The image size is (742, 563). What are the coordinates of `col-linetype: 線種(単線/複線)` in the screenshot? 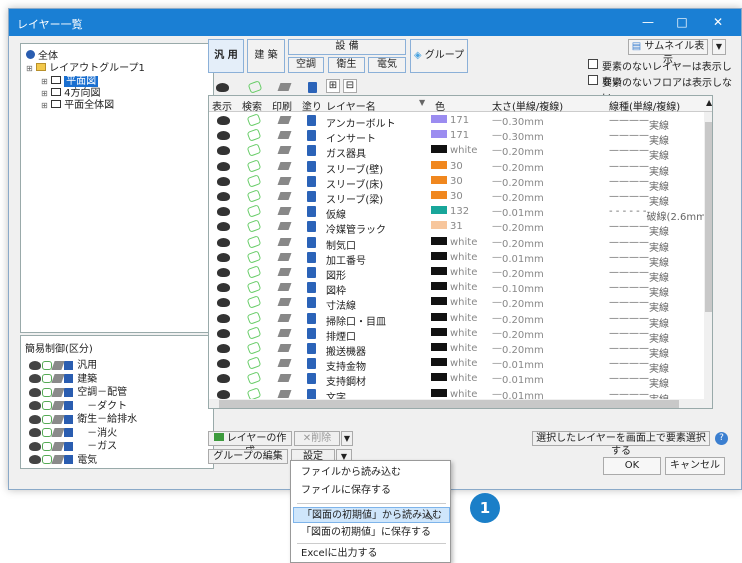 It's located at (644, 105).